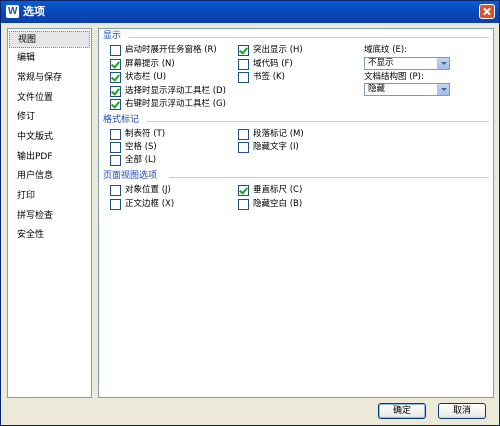 The width and height of the screenshot is (500, 426). What do you see at coordinates (407, 63) in the screenshot?
I see `field-shading-select: 不显示` at bounding box center [407, 63].